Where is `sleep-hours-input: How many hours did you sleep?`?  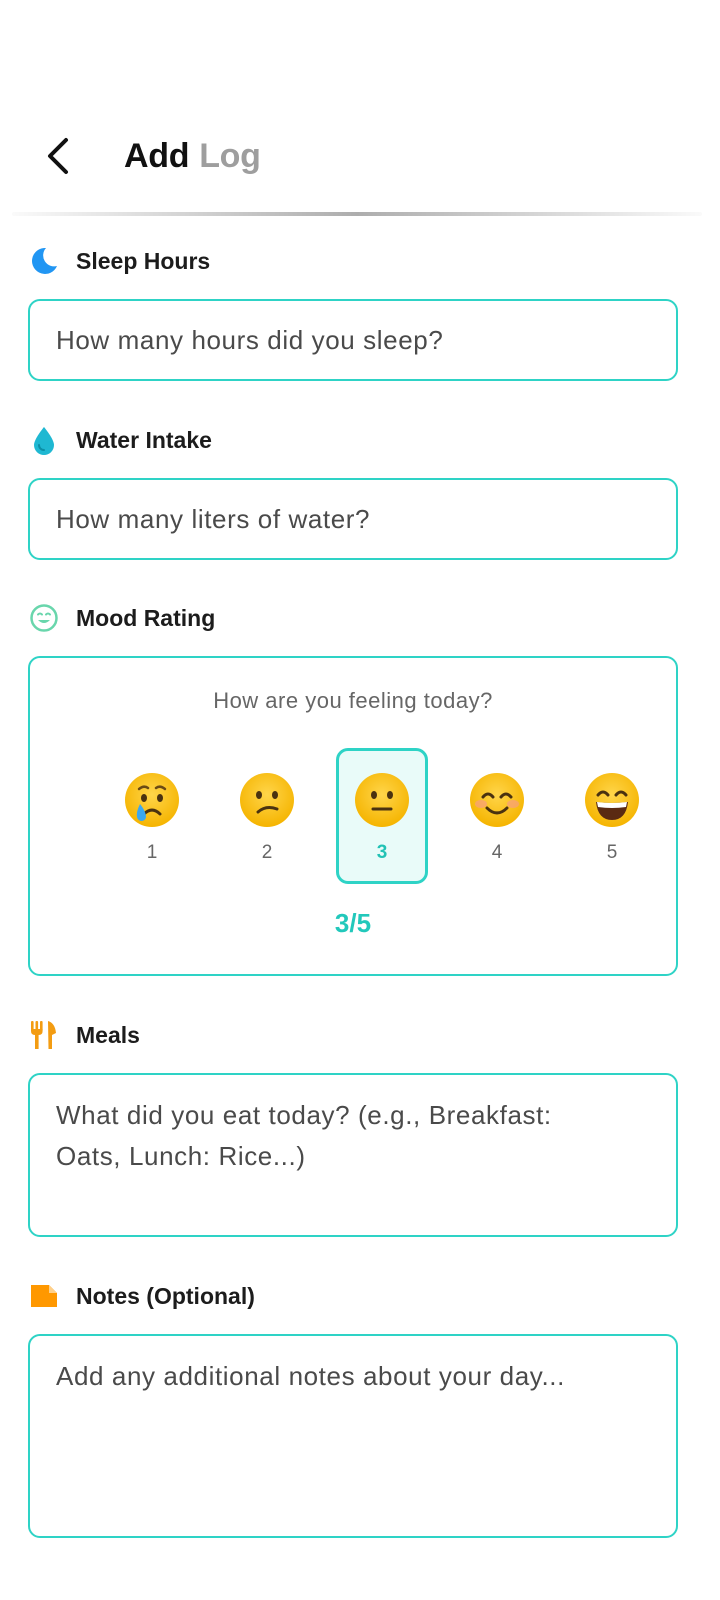
sleep-hours-input: How many hours did you sleep? is located at coordinates (353, 340).